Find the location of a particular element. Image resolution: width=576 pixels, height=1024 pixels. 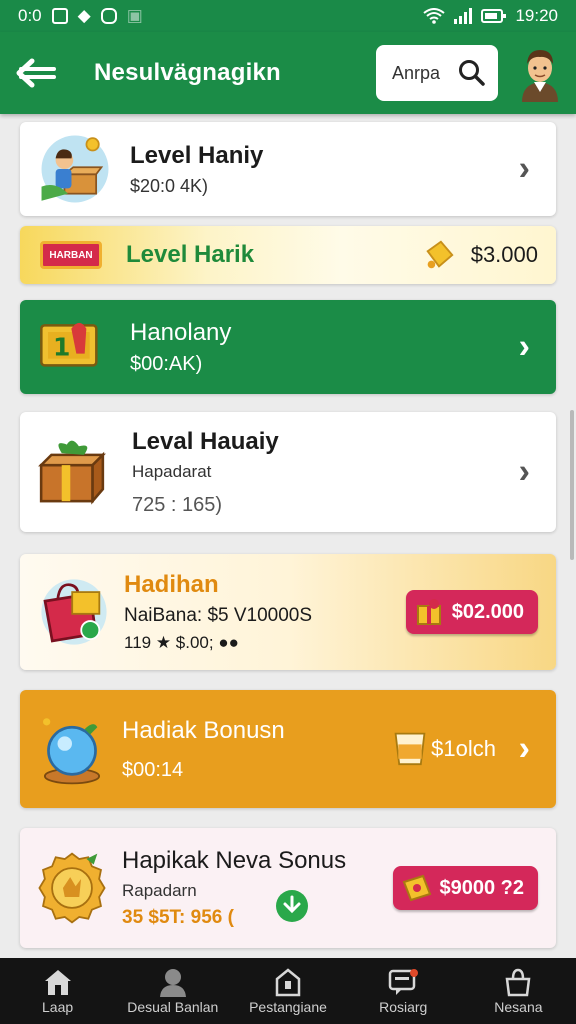

card-subtitle: Rapadarn is located at coordinates (159, 890).